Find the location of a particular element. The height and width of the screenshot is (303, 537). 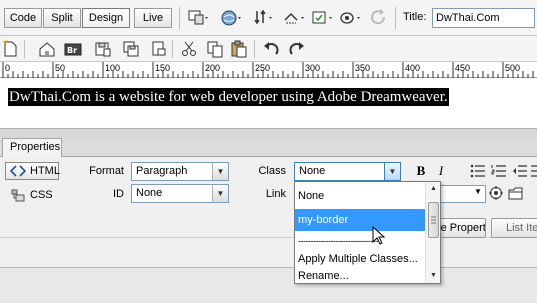

ruler-tick-label: 50 is located at coordinates (60, 68).